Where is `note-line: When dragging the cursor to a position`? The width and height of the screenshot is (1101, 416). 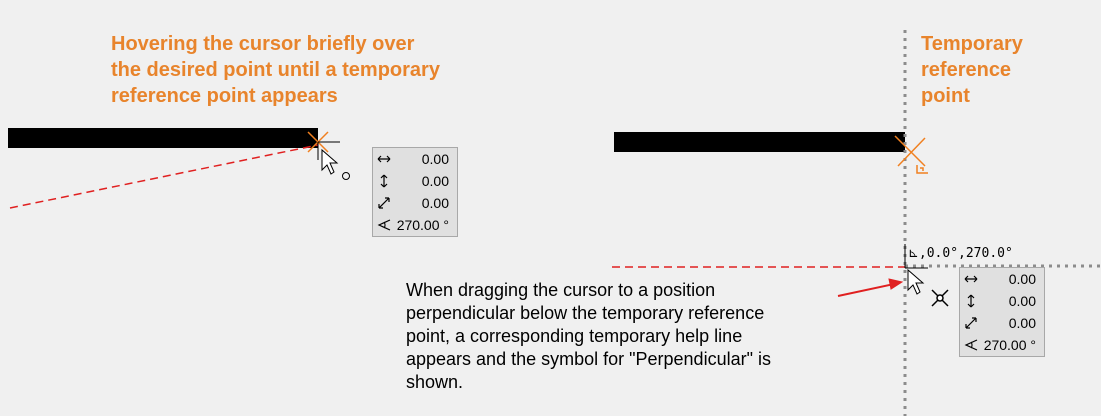
note-line: When dragging the cursor to a position is located at coordinates (561, 290).